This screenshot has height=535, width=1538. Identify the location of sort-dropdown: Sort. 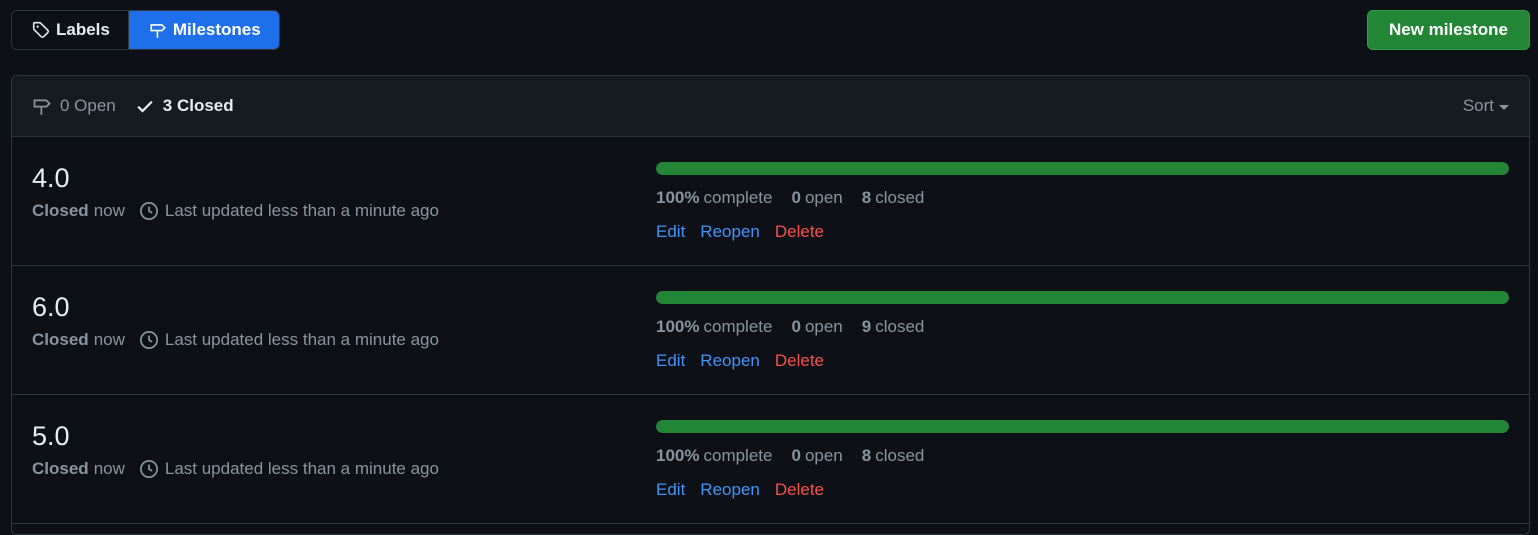
(1486, 106).